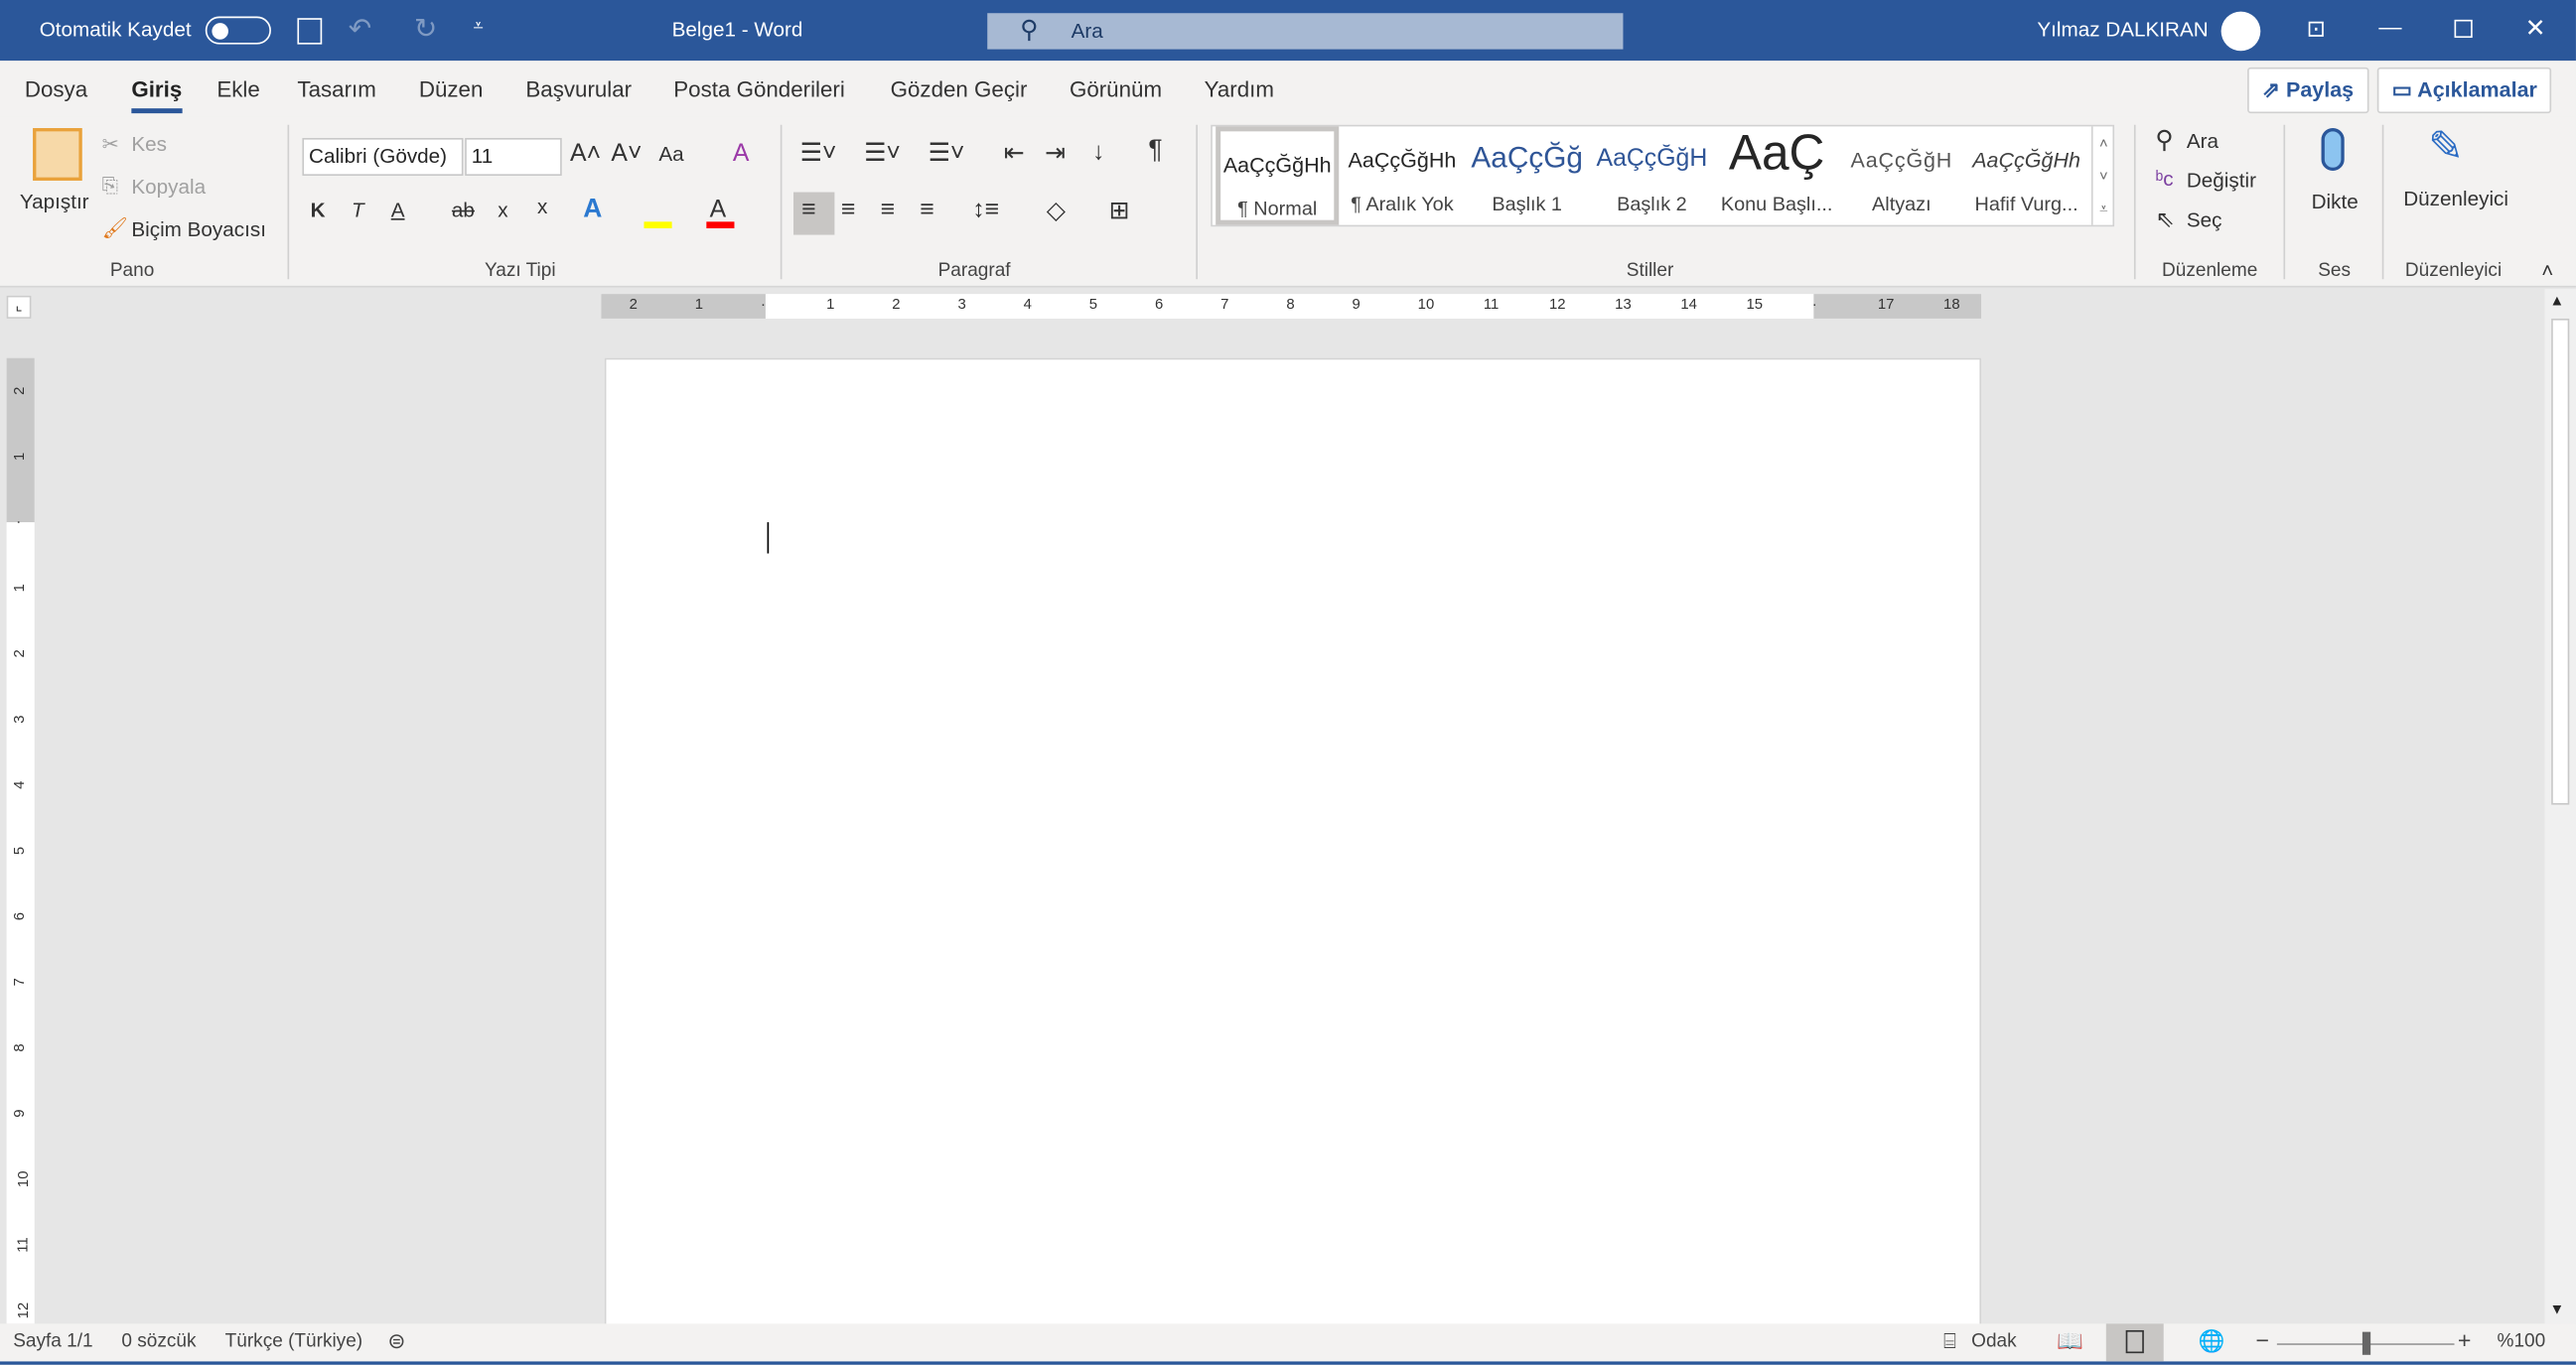 The image size is (2576, 1365). What do you see at coordinates (2335, 202) in the screenshot?
I see `dictate-button: Dikte` at bounding box center [2335, 202].